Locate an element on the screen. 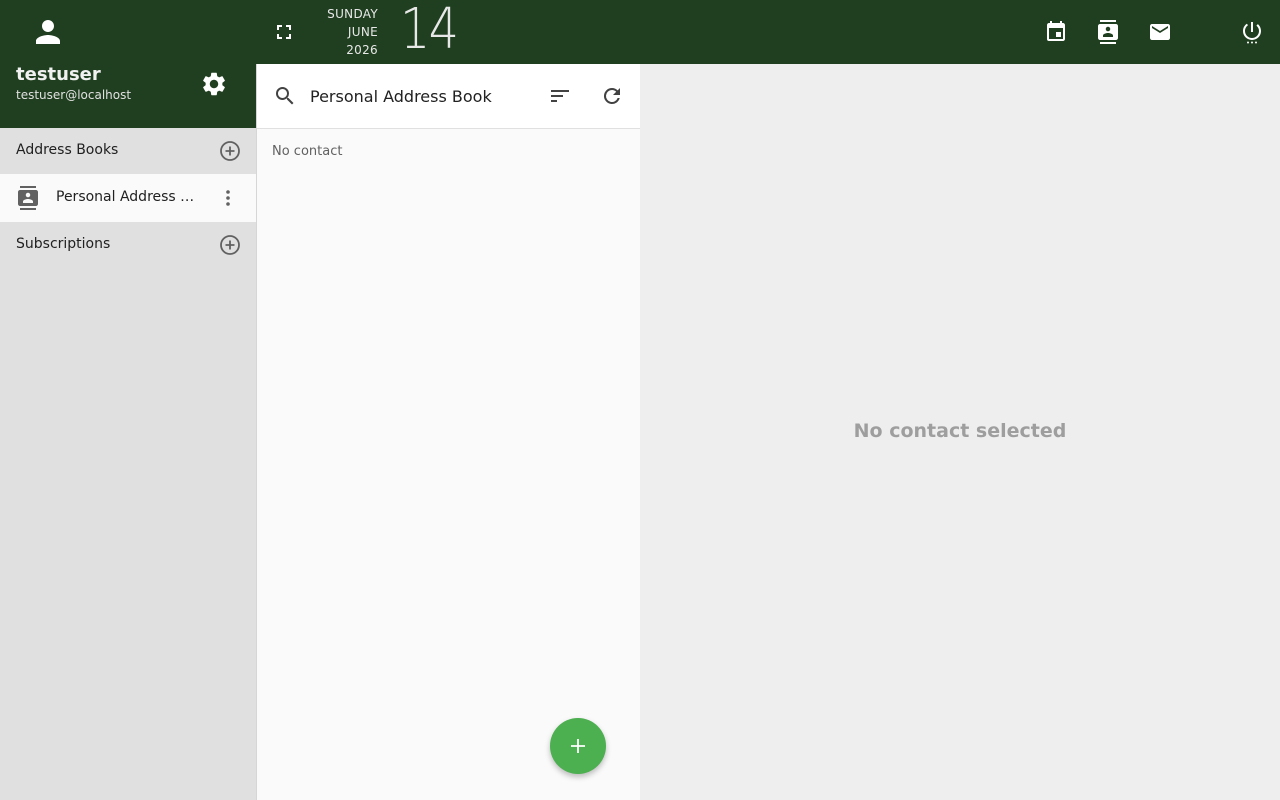  date-month: JUNE is located at coordinates (362, 32).